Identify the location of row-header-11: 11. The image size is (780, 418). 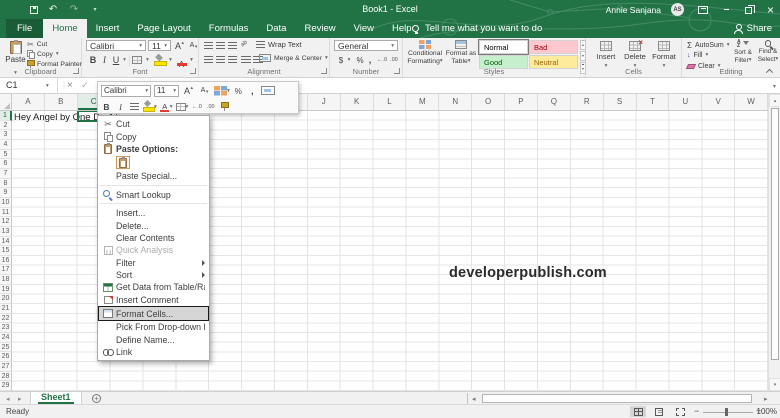
(6, 212).